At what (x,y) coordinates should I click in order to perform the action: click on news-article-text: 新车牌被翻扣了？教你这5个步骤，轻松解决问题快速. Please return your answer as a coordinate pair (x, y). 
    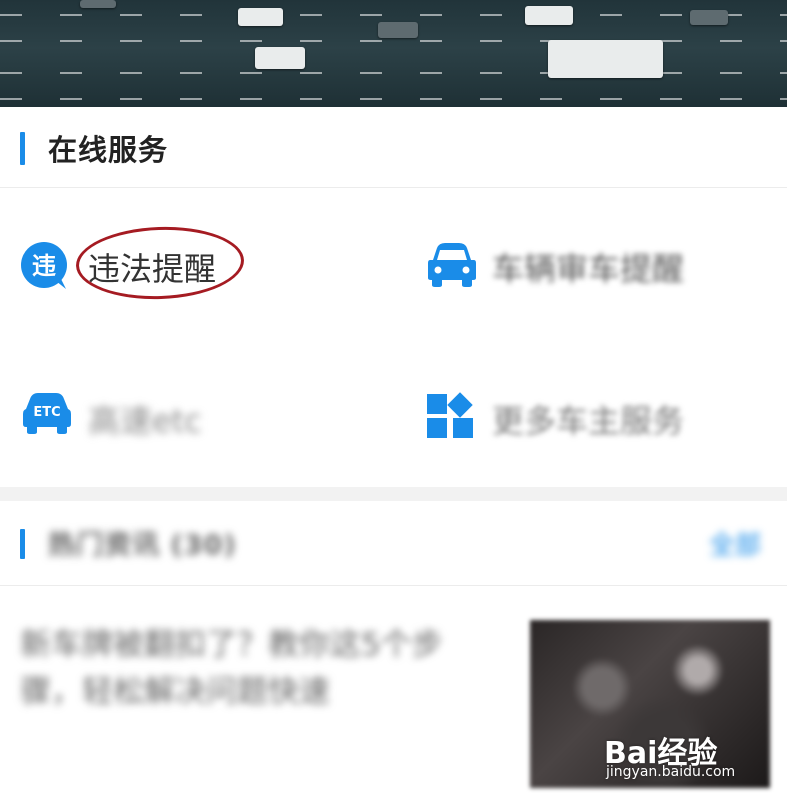
    Looking at the image, I should click on (231, 668).